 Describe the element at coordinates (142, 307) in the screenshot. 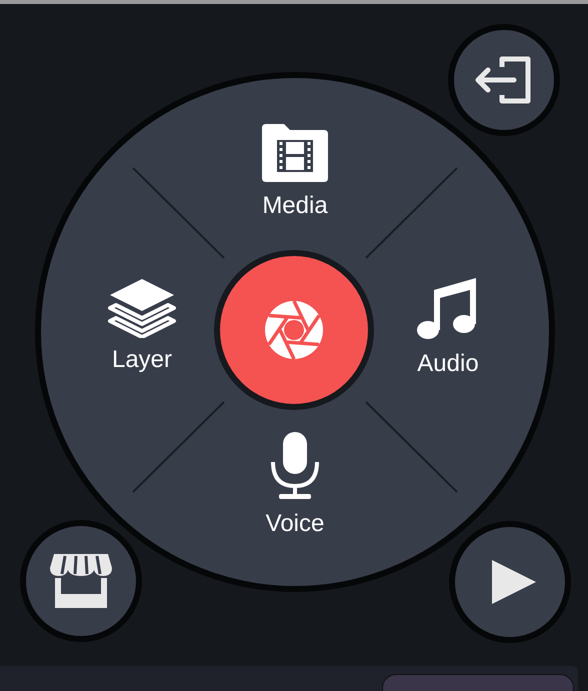

I see `layers-icon` at that location.